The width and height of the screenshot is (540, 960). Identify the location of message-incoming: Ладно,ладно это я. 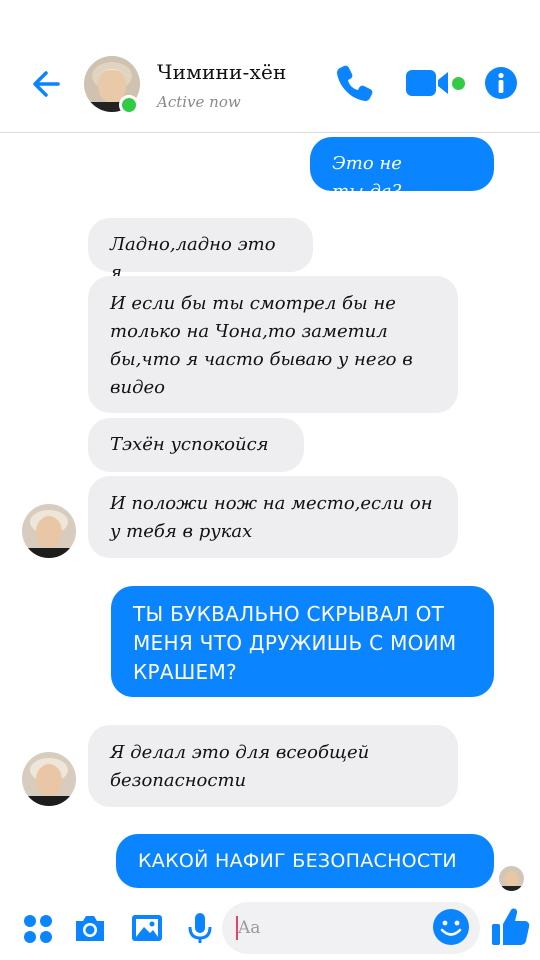
(200, 250).